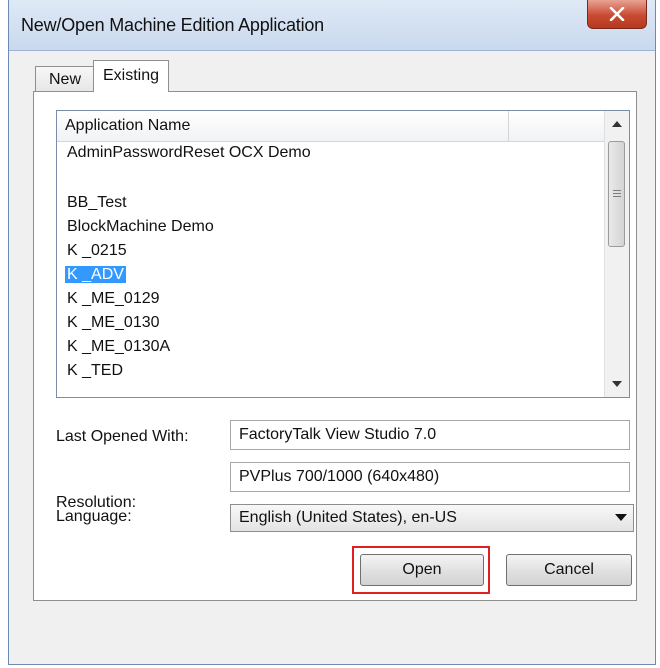  What do you see at coordinates (331, 153) in the screenshot?
I see `list-item: AdminPasswordReset OCX Demo` at bounding box center [331, 153].